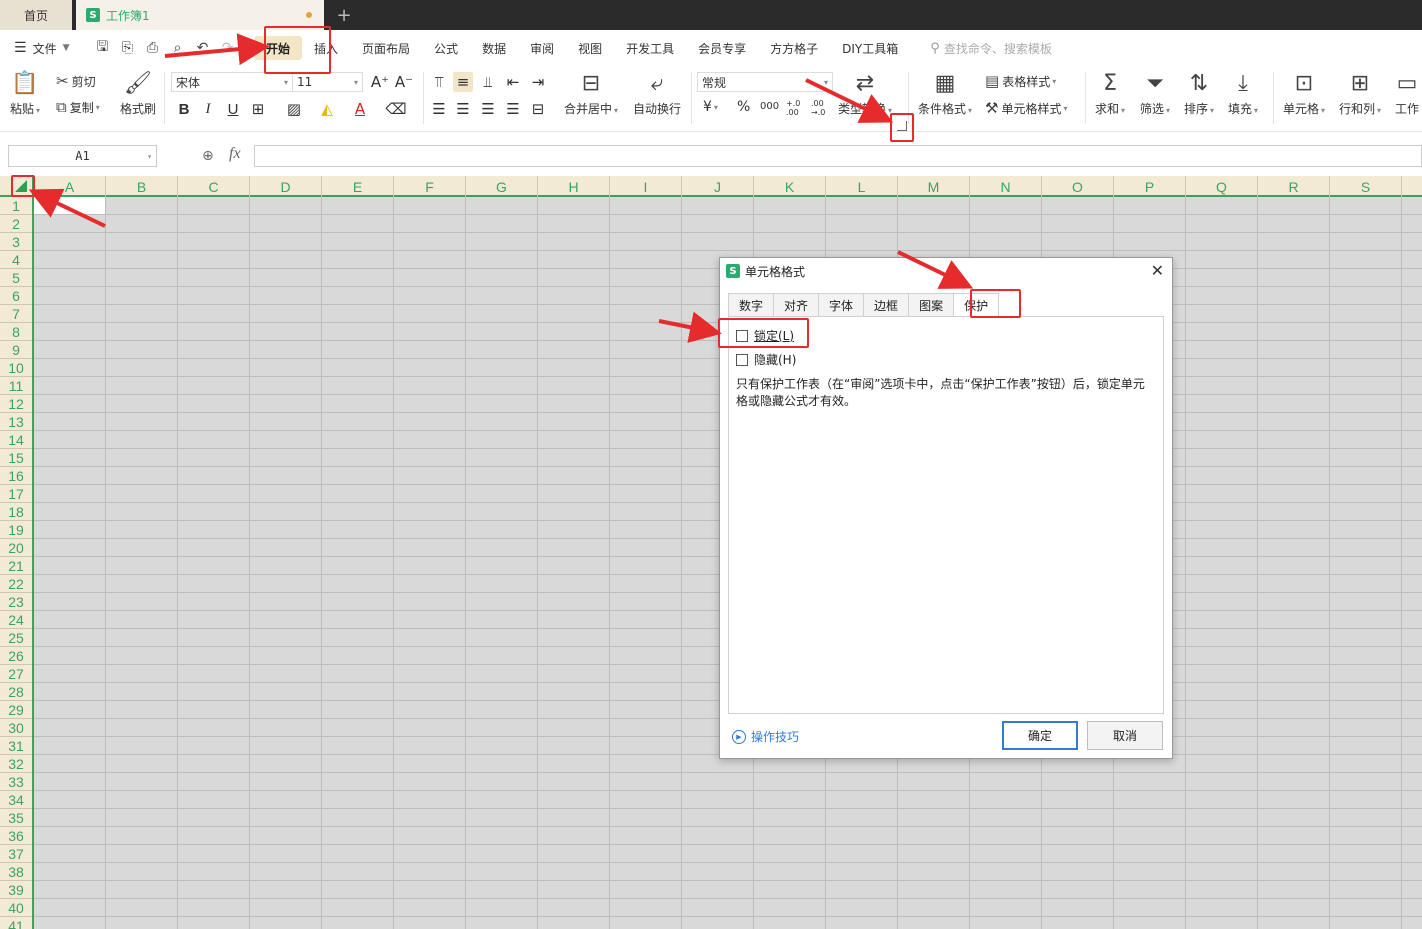 The width and height of the screenshot is (1422, 929). What do you see at coordinates (82, 156) in the screenshot?
I see `name-box: A1 ▾` at bounding box center [82, 156].